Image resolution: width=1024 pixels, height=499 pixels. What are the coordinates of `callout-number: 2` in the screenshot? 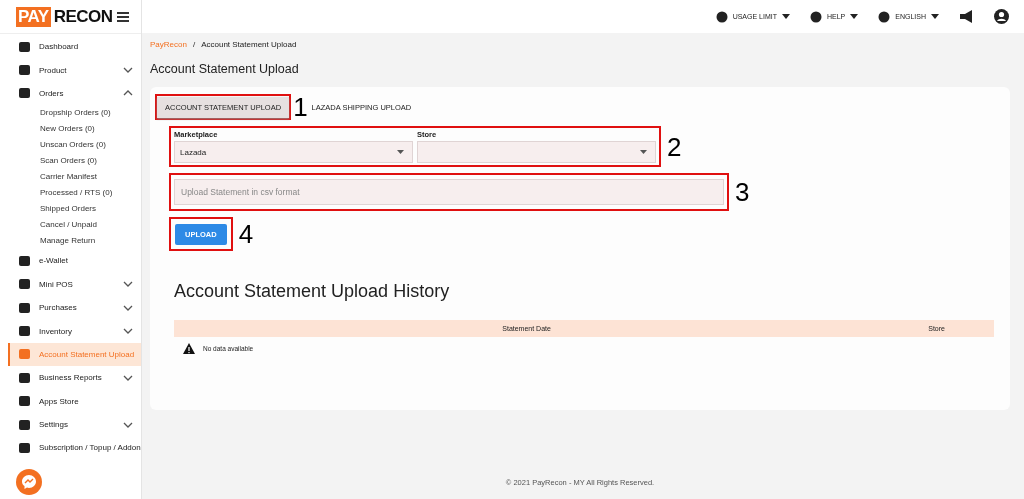 It's located at (674, 146).